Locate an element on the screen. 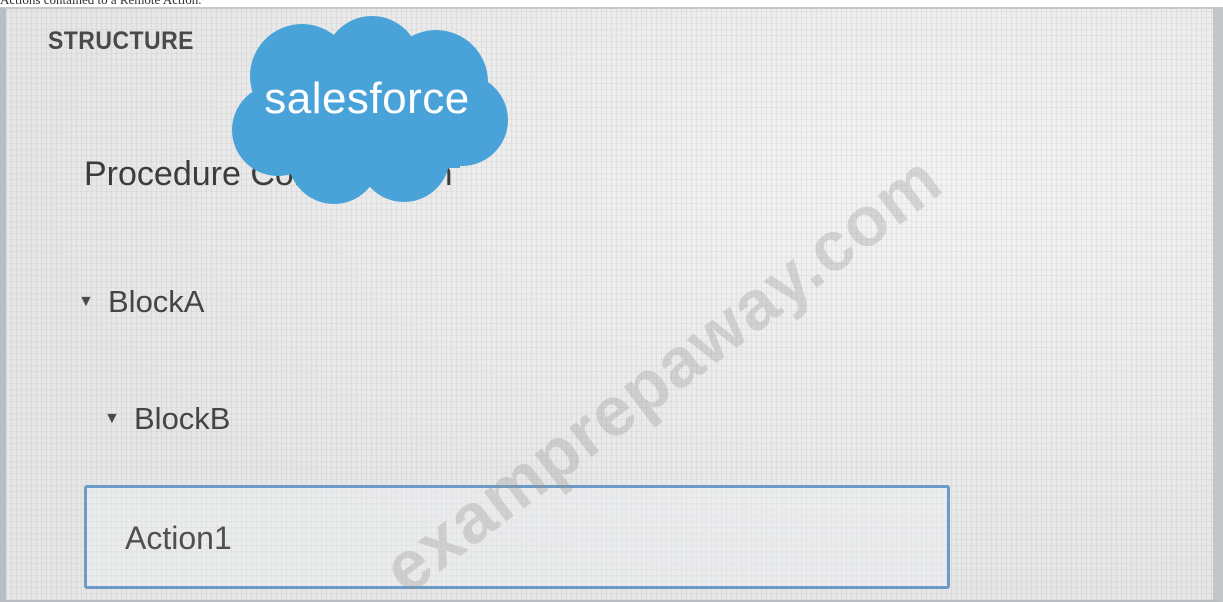 The width and height of the screenshot is (1223, 602). logo-text: salesforce is located at coordinates (367, 98).